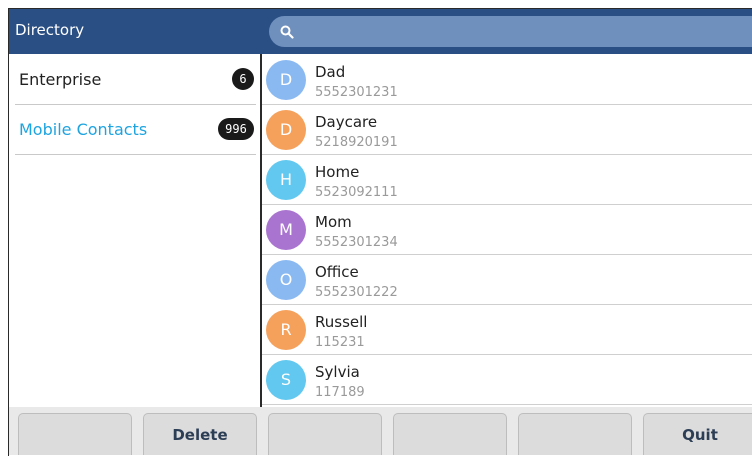 The height and width of the screenshot is (456, 752). I want to click on list-item: M Mom 5552301234, so click(507, 229).